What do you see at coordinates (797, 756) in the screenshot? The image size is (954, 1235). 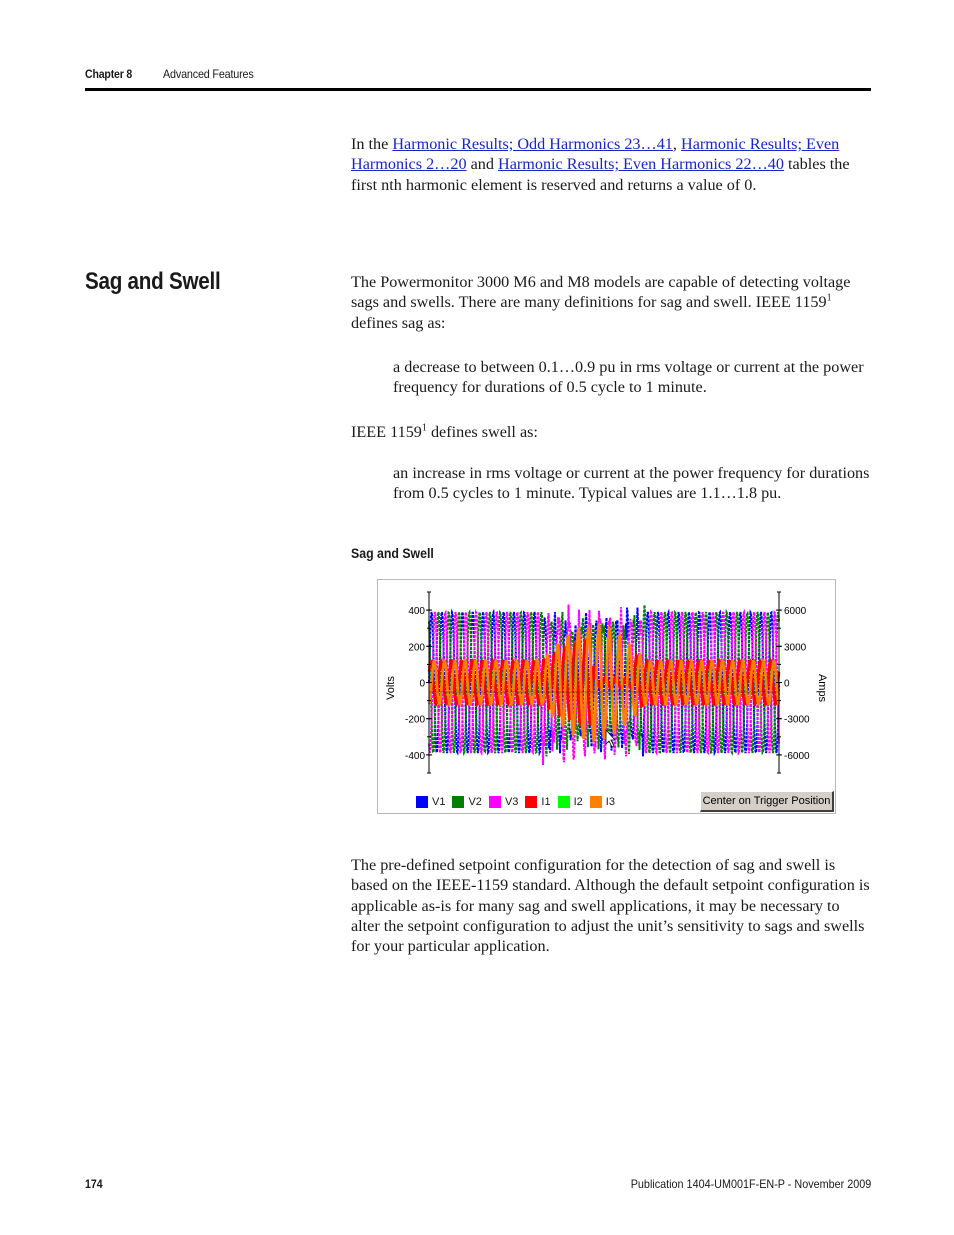 I see `right-tick-label: -6000` at bounding box center [797, 756].